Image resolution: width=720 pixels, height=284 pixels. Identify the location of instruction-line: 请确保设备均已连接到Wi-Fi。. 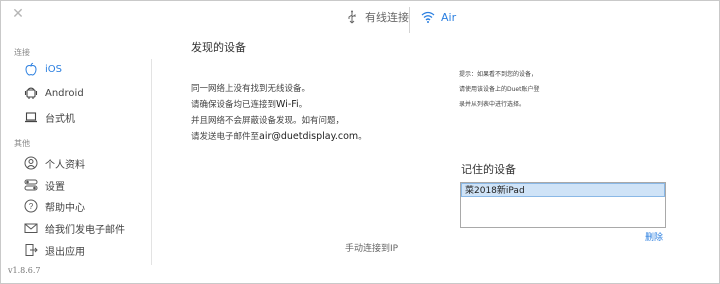
(279, 105).